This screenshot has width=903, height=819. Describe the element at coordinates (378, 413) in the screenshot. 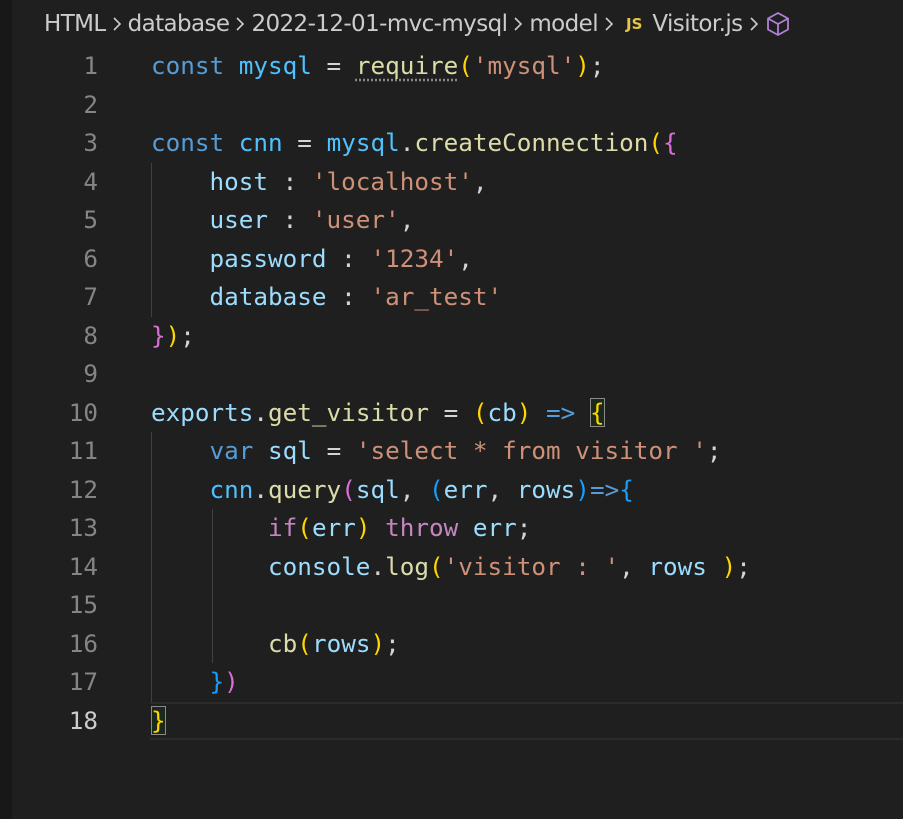

I see `line-text: exports.get_visitor = (cb) => {` at that location.